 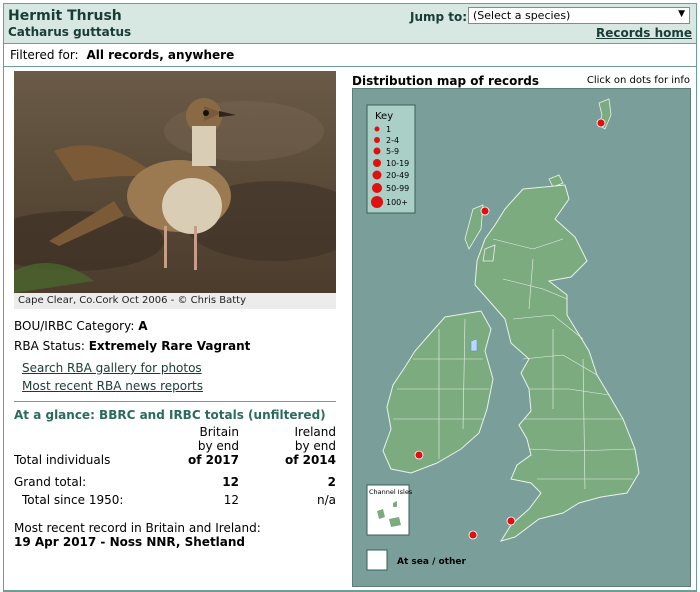 I want to click on dropdown-arrow-icon: ▼, so click(x=681, y=14).